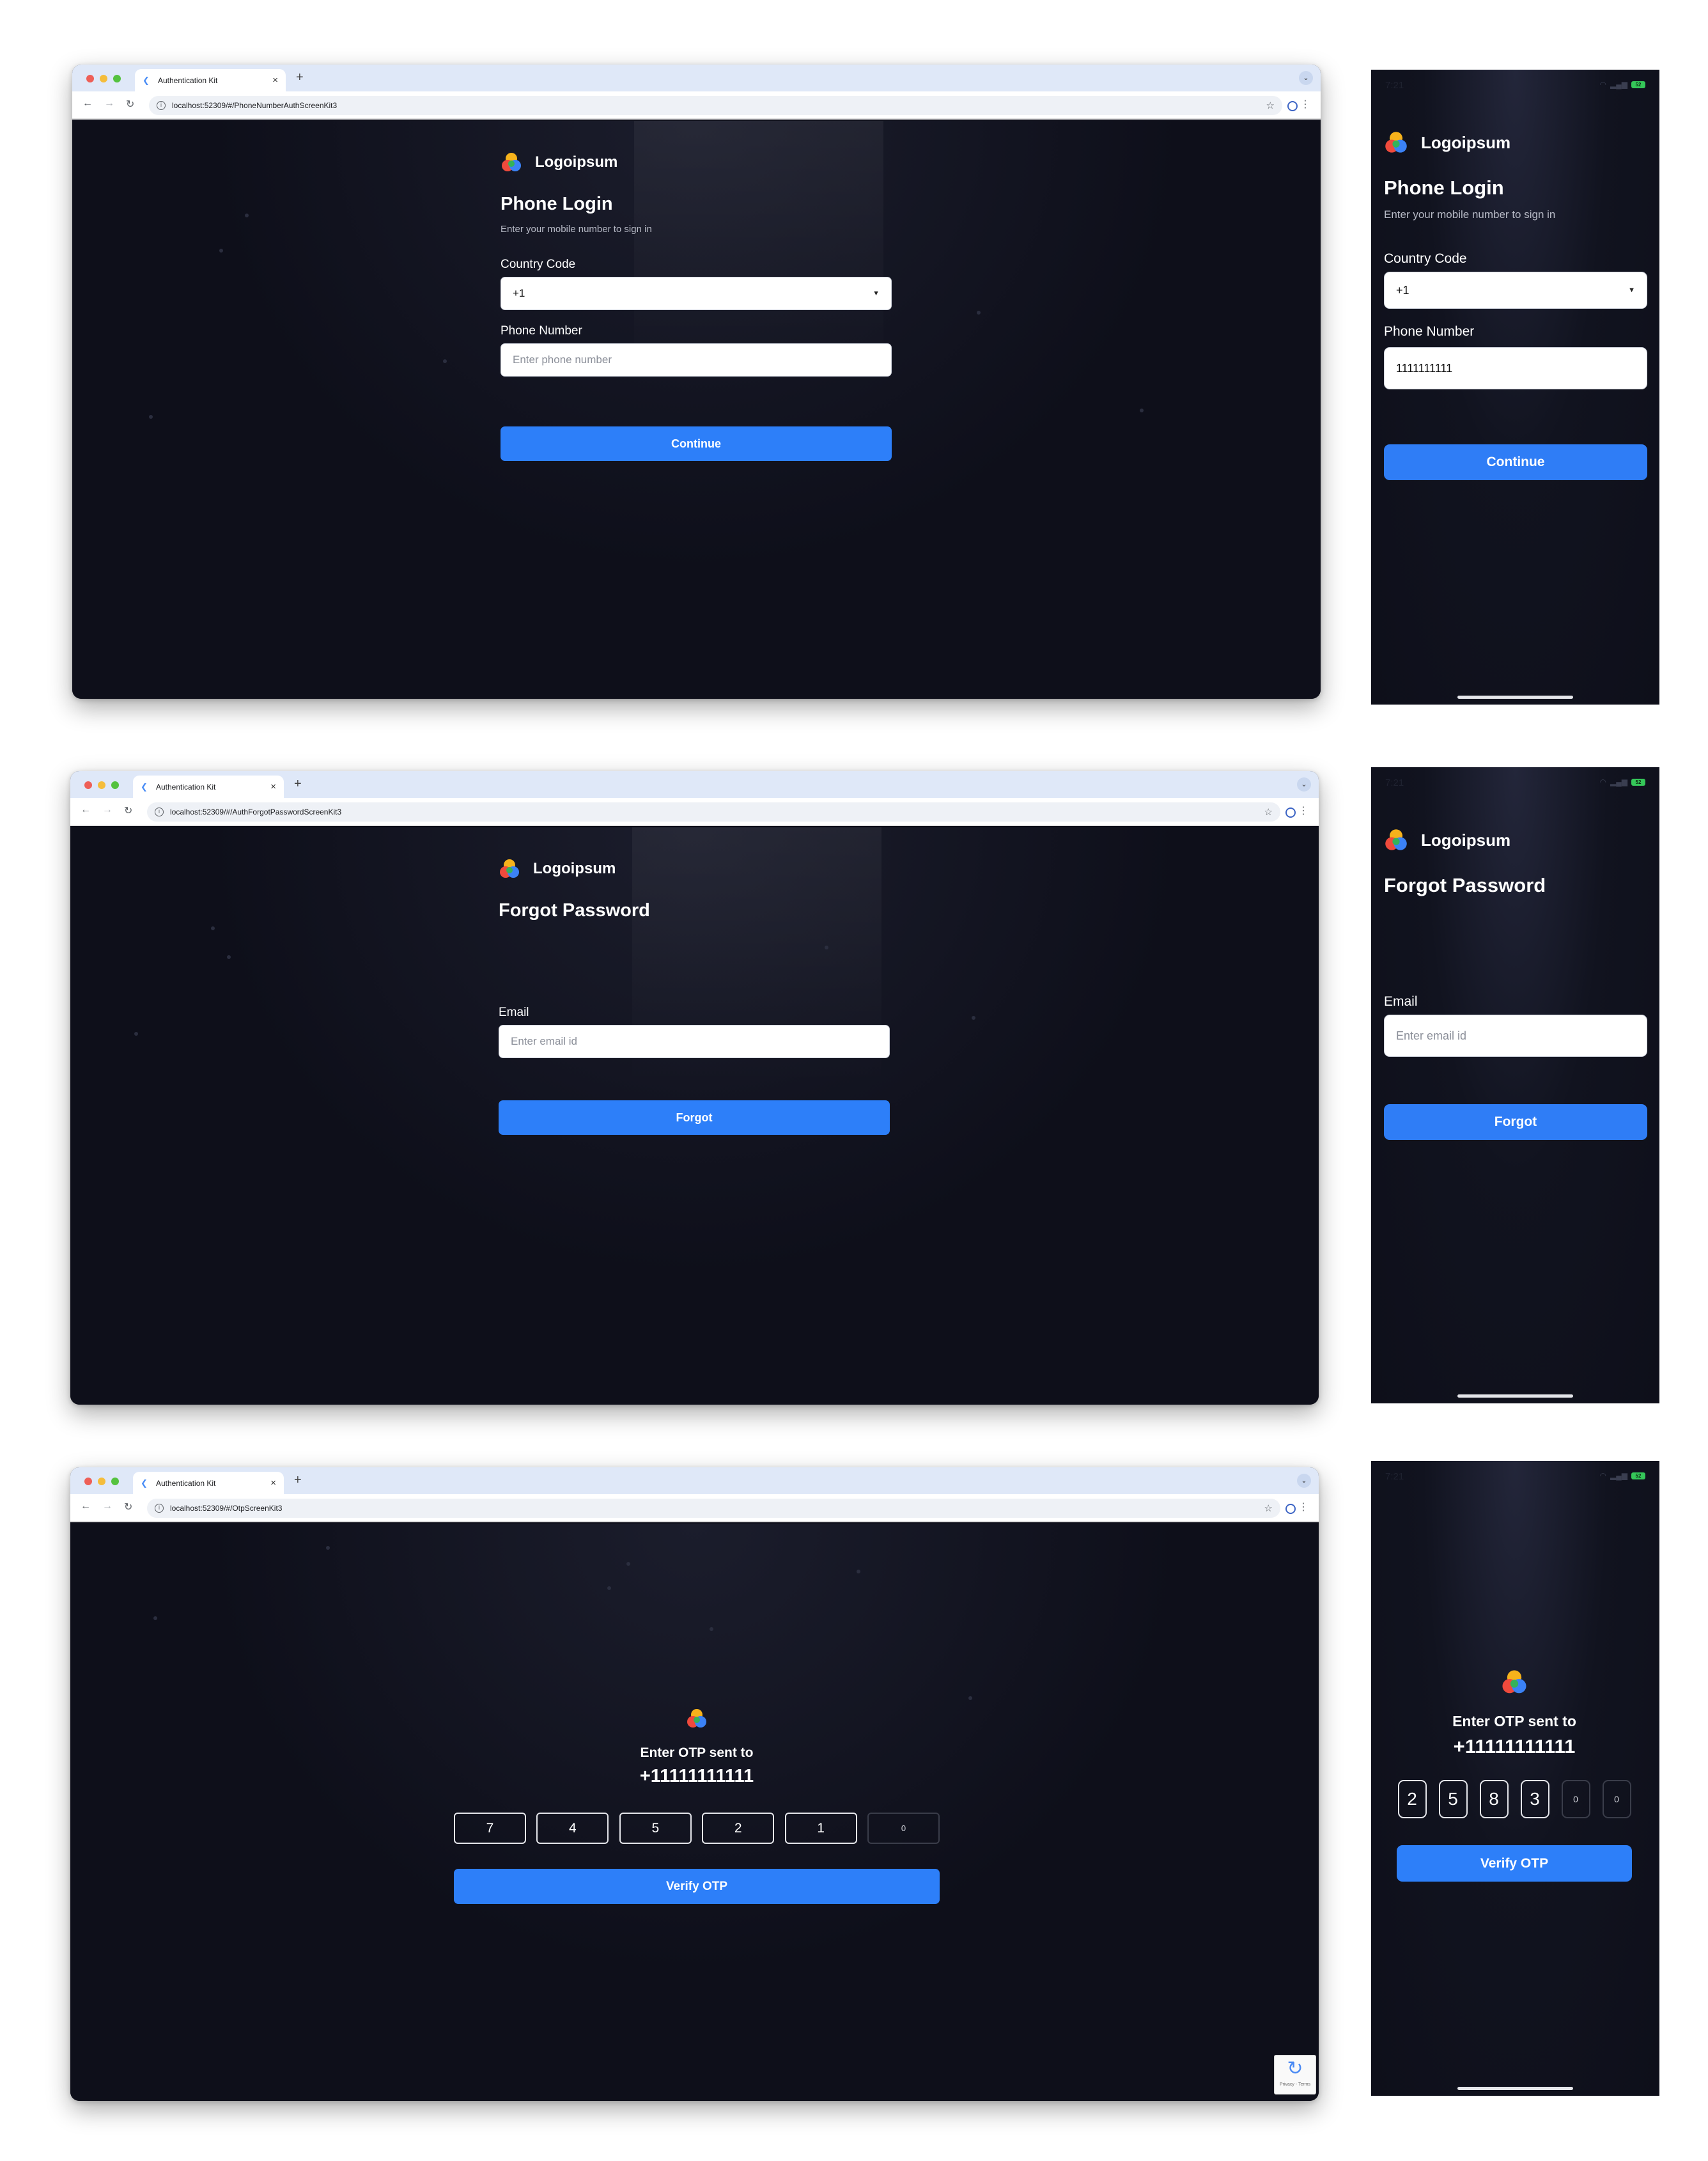 The height and width of the screenshot is (2161, 1708). I want to click on dropdown-caret-icon: ▼, so click(1631, 290).